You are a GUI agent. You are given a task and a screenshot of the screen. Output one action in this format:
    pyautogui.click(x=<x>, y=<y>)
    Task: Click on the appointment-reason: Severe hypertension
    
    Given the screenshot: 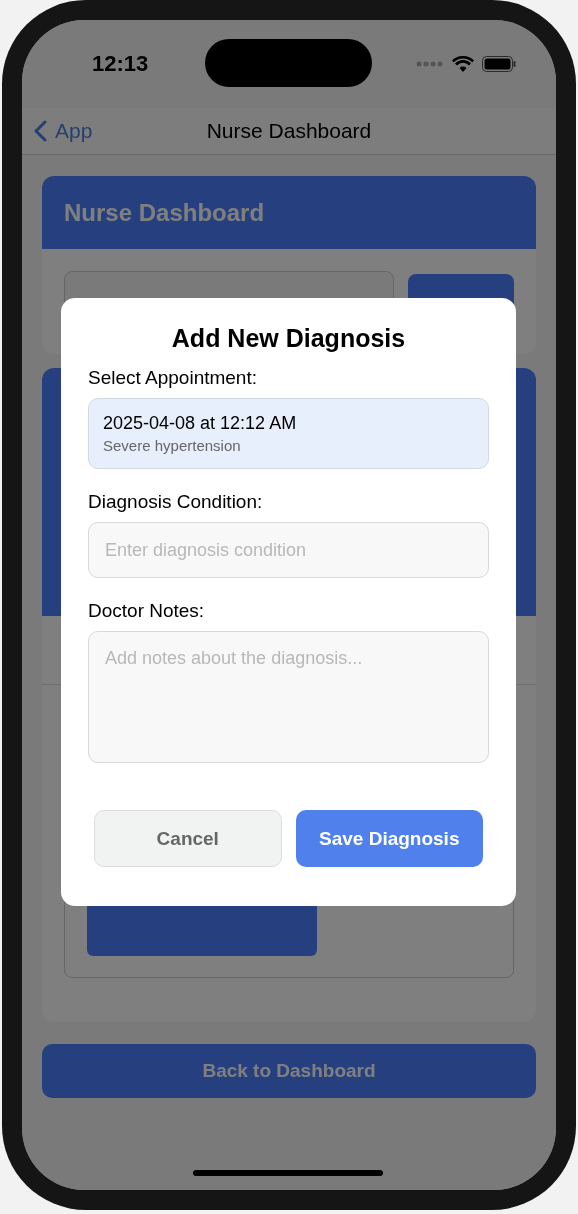 What is the action you would take?
    pyautogui.click(x=172, y=445)
    